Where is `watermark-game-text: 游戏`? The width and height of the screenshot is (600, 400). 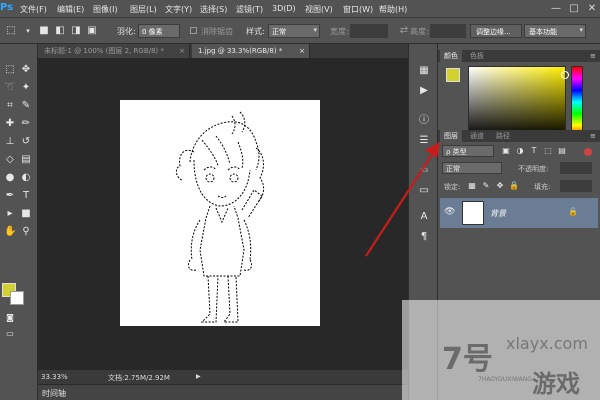 watermark-game-text: 游戏 is located at coordinates (556, 384).